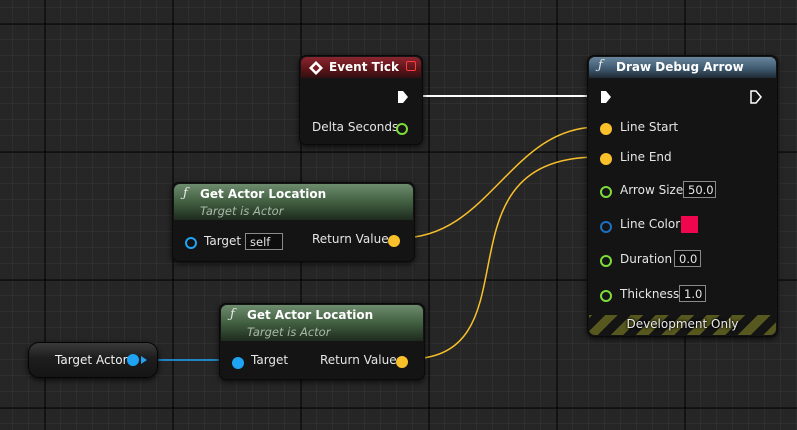  I want to click on event-tick-title: Event Tick, so click(364, 67).